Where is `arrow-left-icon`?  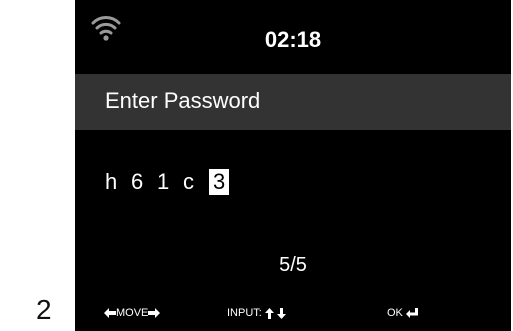 arrow-left-icon is located at coordinates (110, 313).